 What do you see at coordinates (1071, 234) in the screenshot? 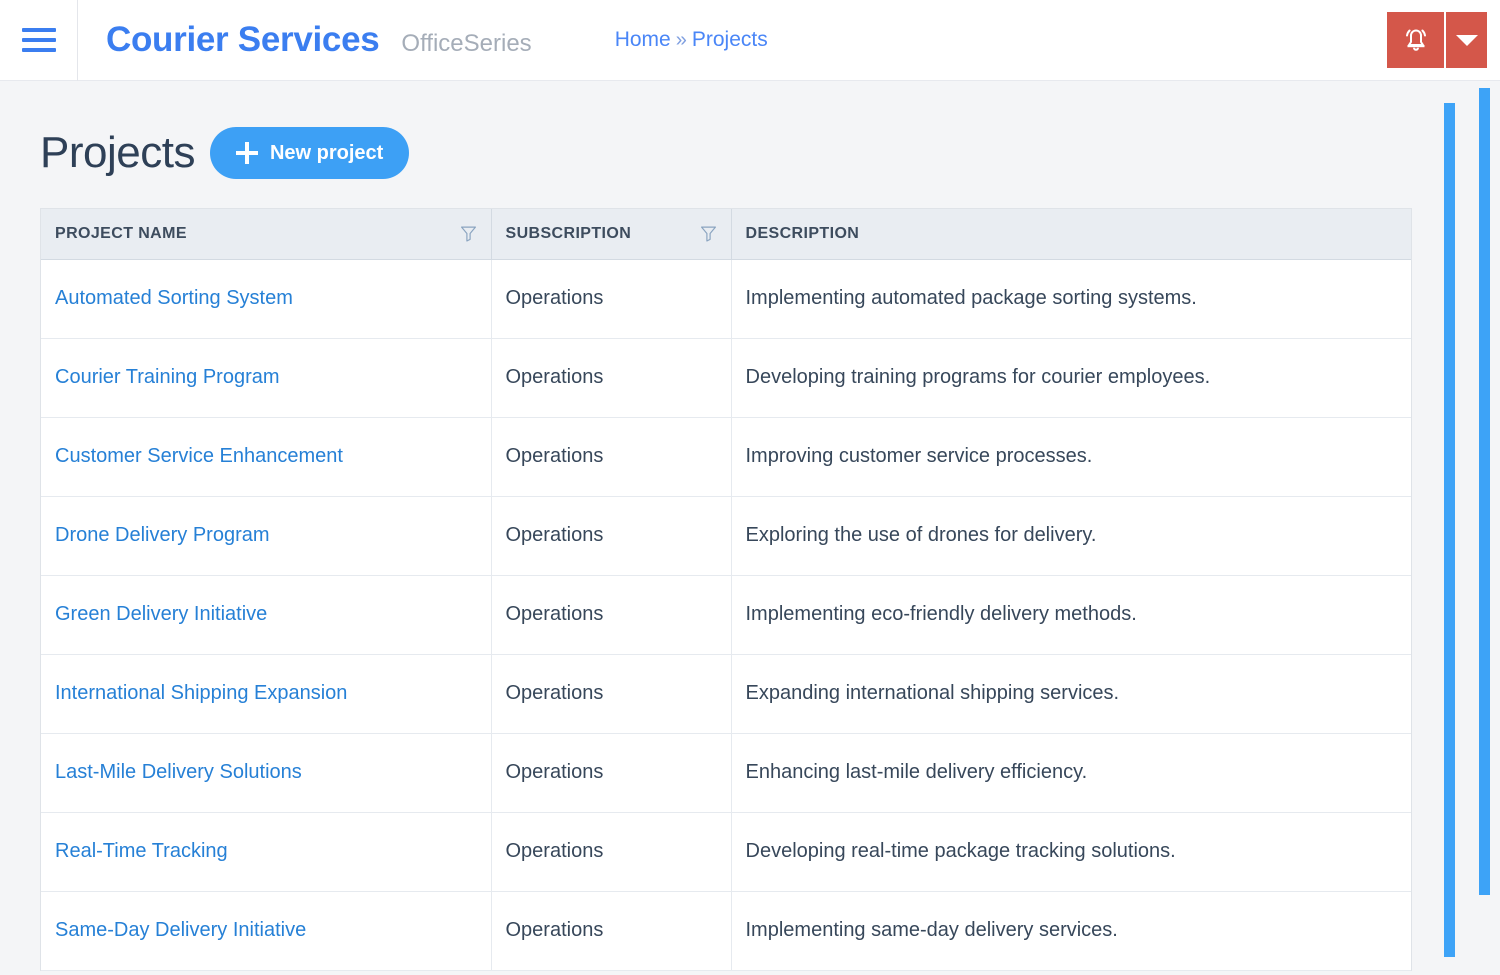
I see `column-header-description: DESCRIPTION` at bounding box center [1071, 234].